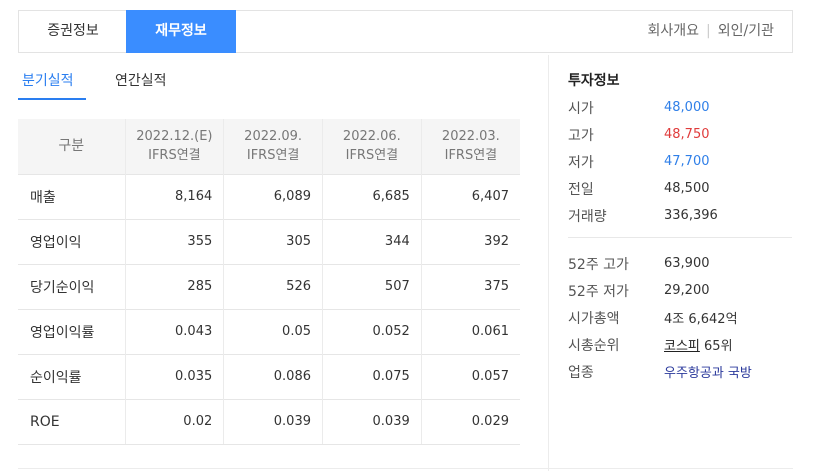 The height and width of the screenshot is (471, 823). Describe the element at coordinates (746, 31) in the screenshot. I see `foreign-institution-link: 외인/기관` at that location.